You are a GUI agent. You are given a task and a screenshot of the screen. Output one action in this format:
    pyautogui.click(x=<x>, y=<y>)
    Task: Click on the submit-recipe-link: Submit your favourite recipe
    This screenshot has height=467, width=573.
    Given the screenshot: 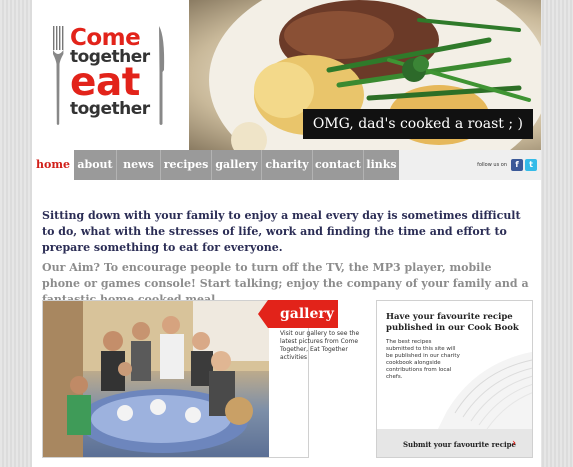 What is the action you would take?
    pyautogui.click(x=459, y=444)
    